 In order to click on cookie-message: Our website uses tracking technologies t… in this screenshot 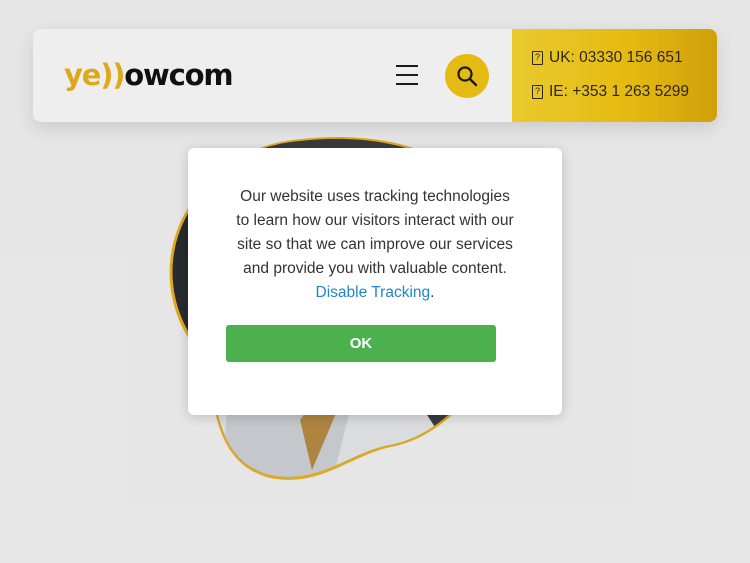, I will do `click(375, 245)`.